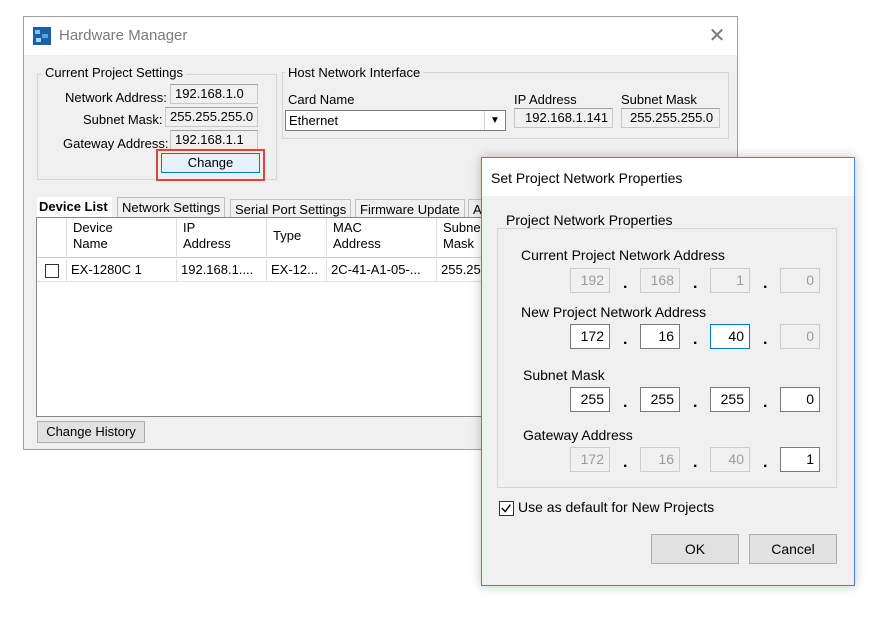  What do you see at coordinates (42, 36) in the screenshot?
I see `app-icon` at bounding box center [42, 36].